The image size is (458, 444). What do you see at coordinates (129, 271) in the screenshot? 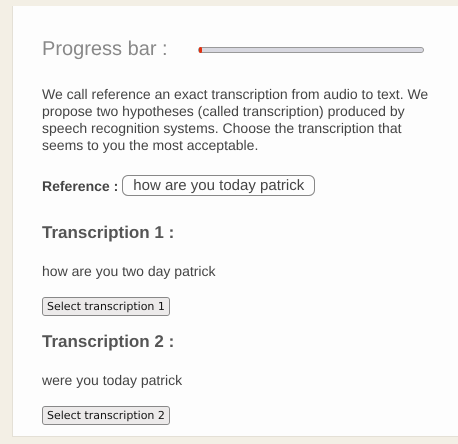
I see `transcription-text: how are you two day patrick` at bounding box center [129, 271].